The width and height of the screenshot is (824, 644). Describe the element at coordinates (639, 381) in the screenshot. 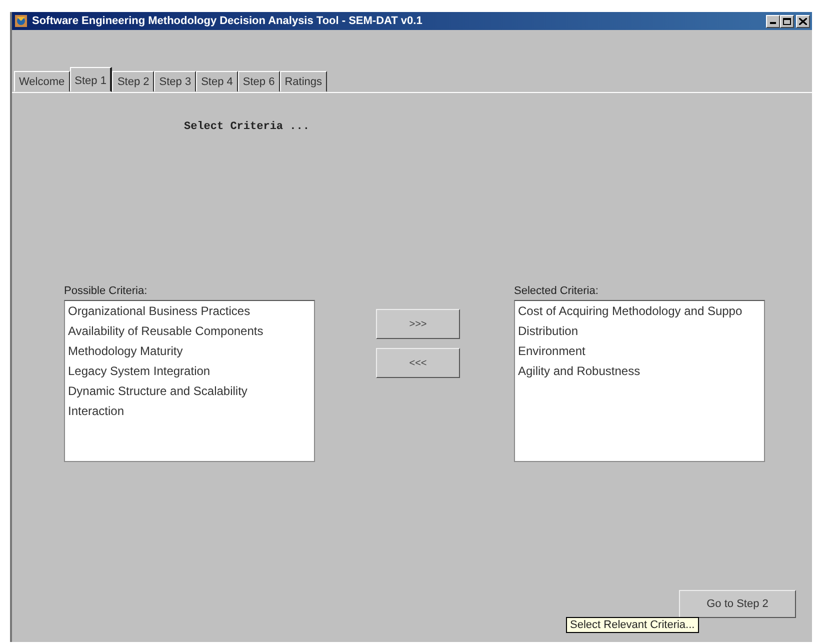

I see `criteria-list: Cost of Acquiring Methodology and Suppo Distribution Environment Agility and Robustness` at that location.